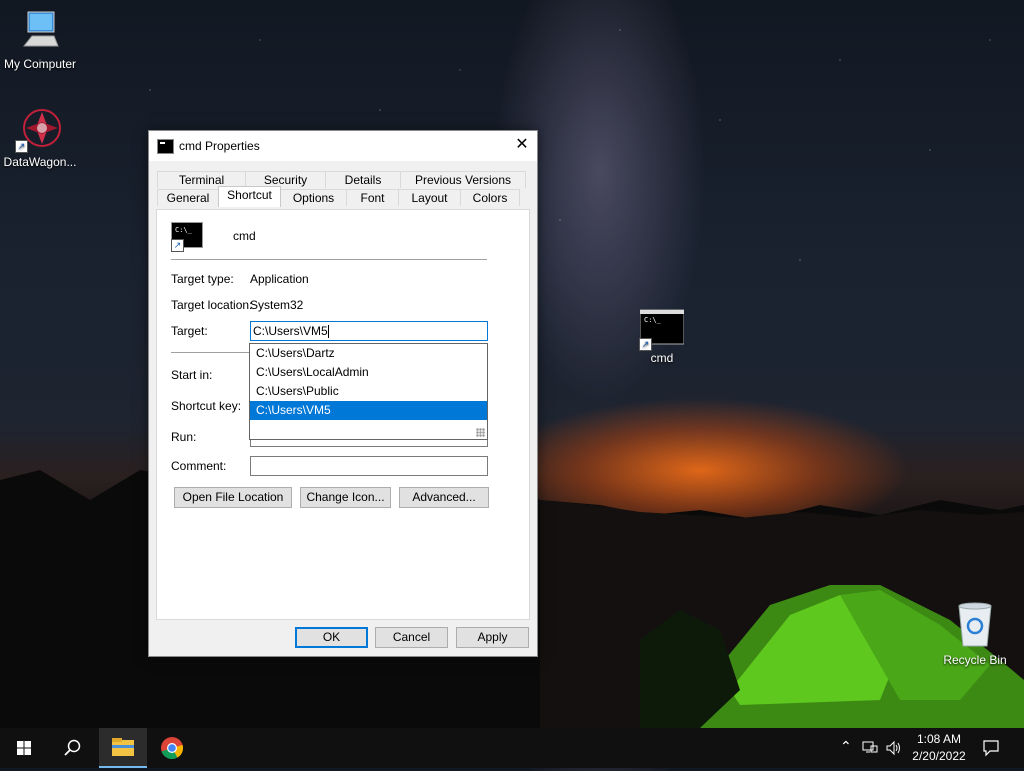 The image size is (1024, 771). What do you see at coordinates (368, 410) in the screenshot?
I see `autocomplete-item-selected: C:\Users\VM5` at bounding box center [368, 410].